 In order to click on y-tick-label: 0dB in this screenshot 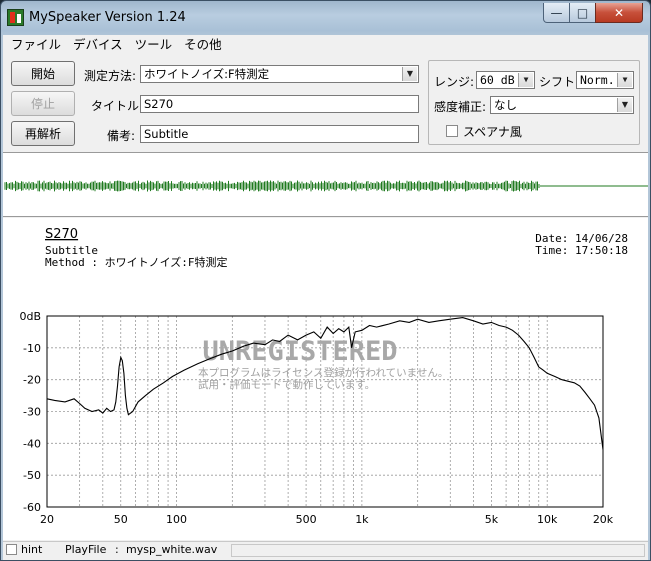, I will do `click(30, 316)`.